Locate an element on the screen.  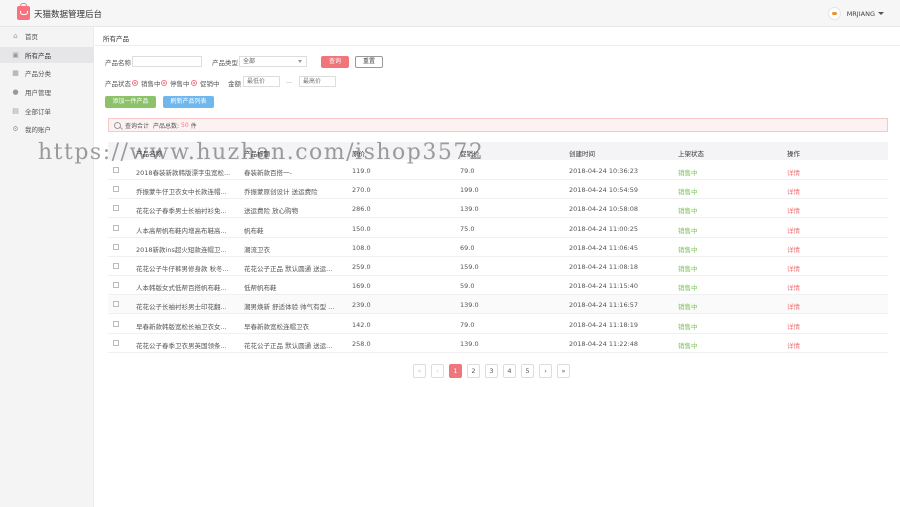
cell-price: 142.0 is located at coordinates (361, 324).